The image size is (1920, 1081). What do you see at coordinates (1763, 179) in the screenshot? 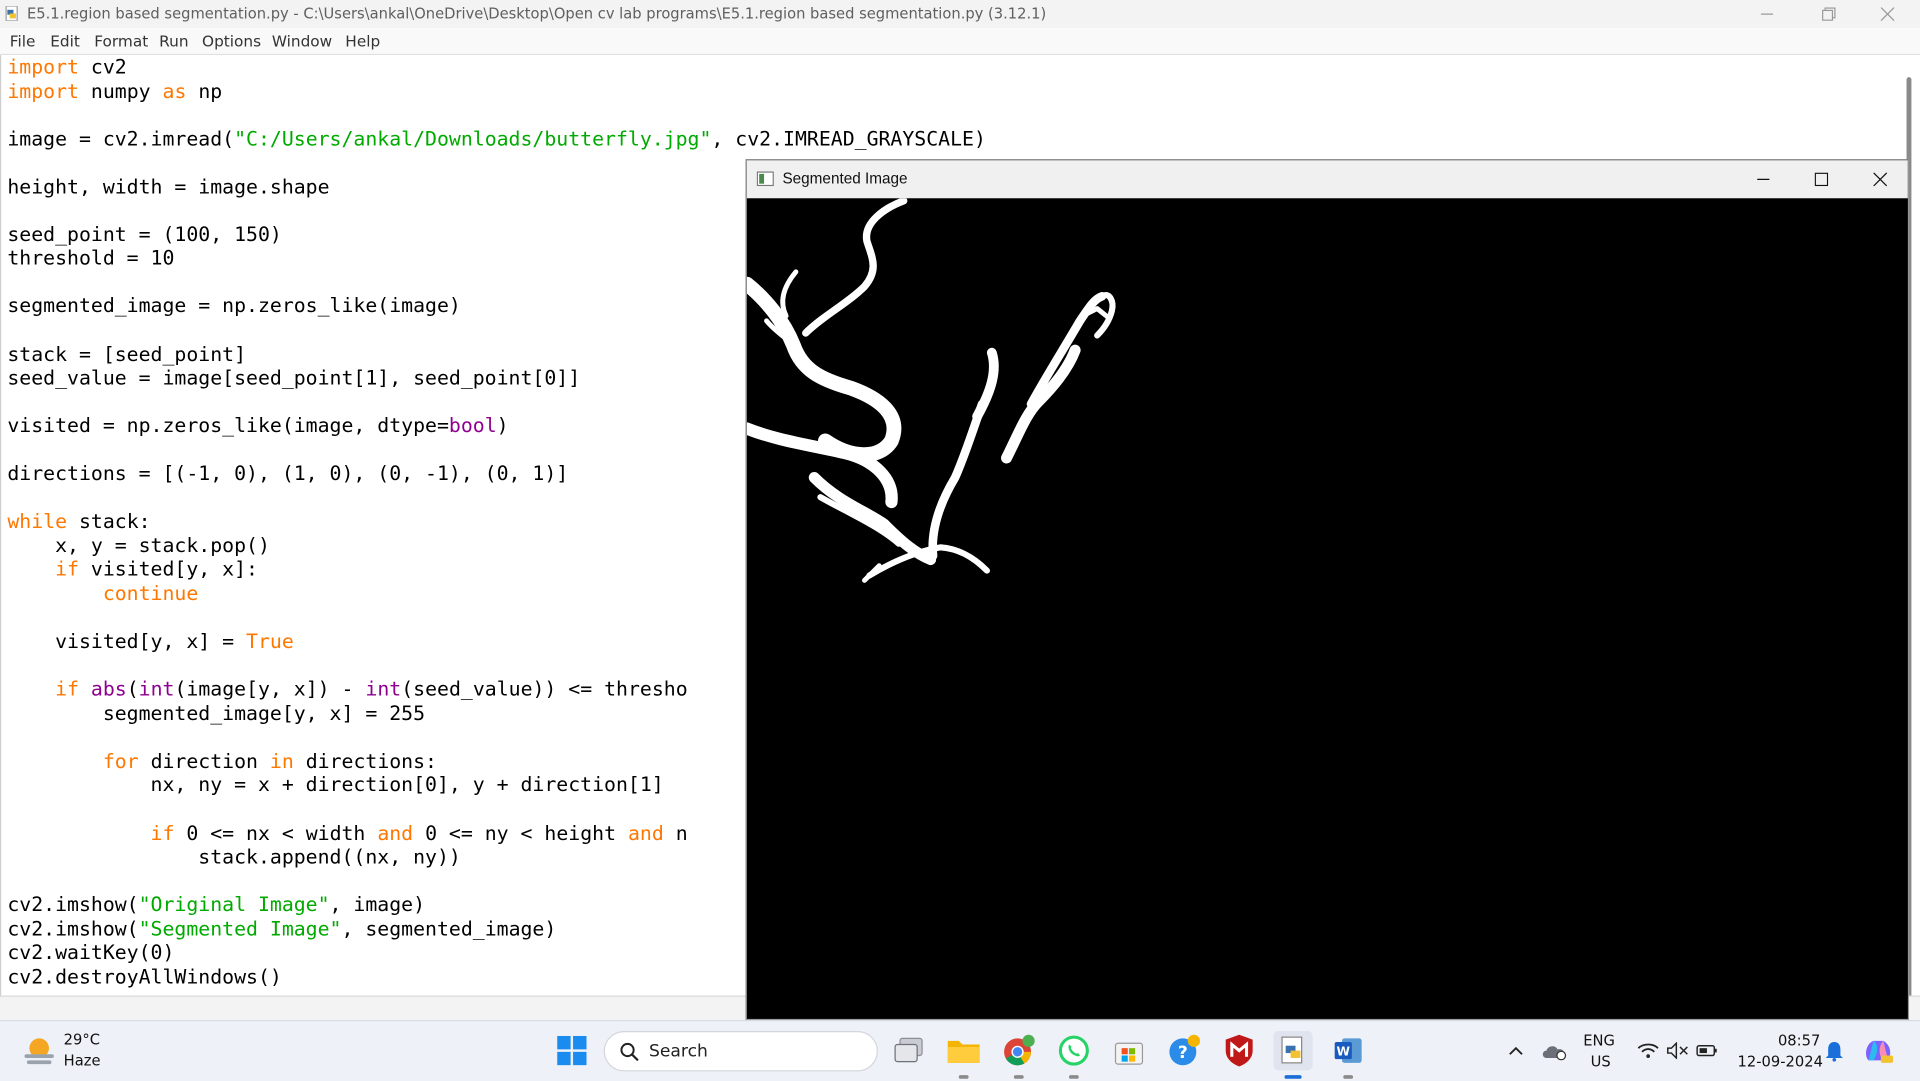
I see `seg-minimize-button` at bounding box center [1763, 179].